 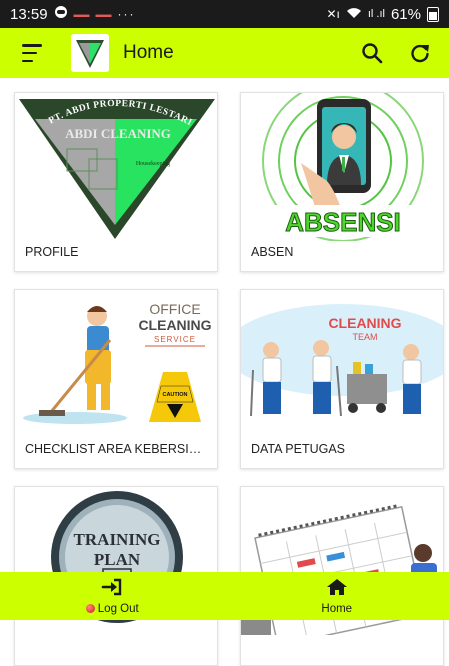 What do you see at coordinates (336, 609) in the screenshot?
I see `home-label: Home` at bounding box center [336, 609].